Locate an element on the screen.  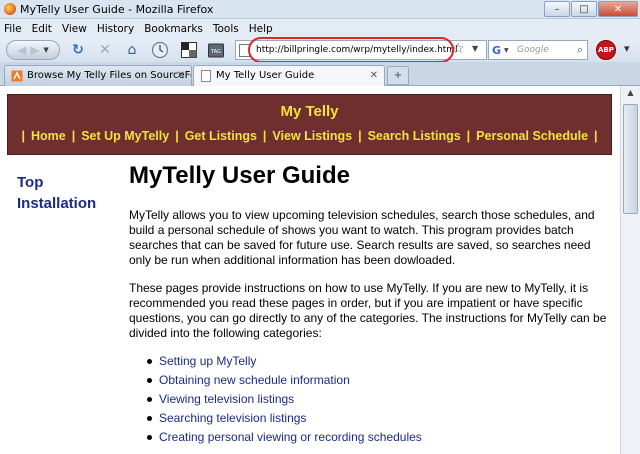
tag-icon: TAG is located at coordinates (216, 50).